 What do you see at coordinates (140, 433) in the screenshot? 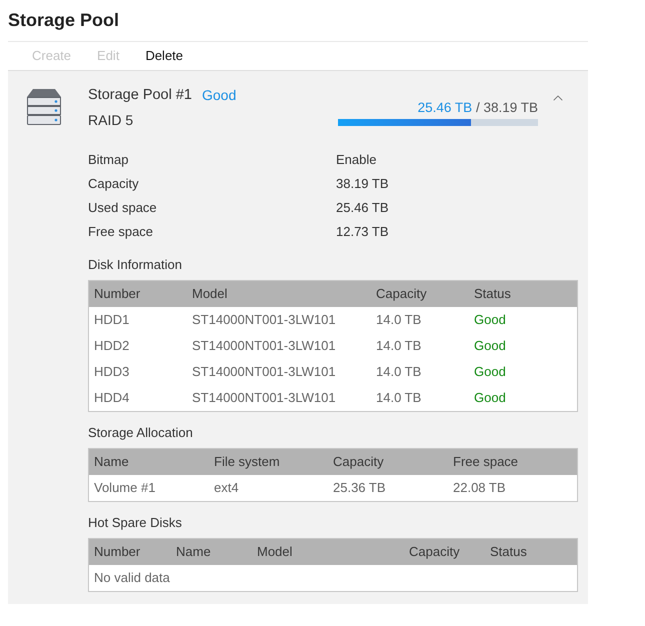
I see `section-title: Storage Allocation` at bounding box center [140, 433].